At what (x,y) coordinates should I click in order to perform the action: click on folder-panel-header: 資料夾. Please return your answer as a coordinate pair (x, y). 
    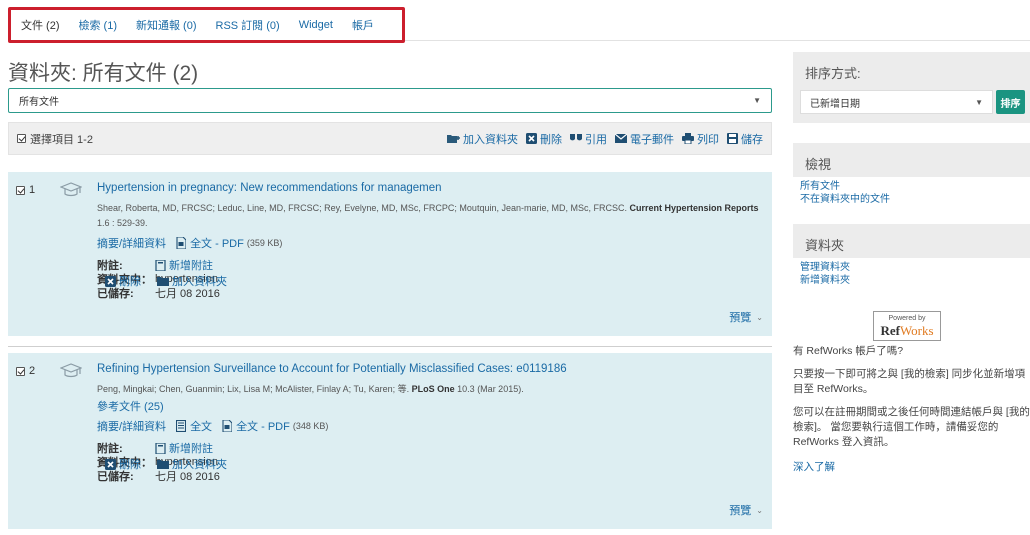
    Looking at the image, I should click on (911, 241).